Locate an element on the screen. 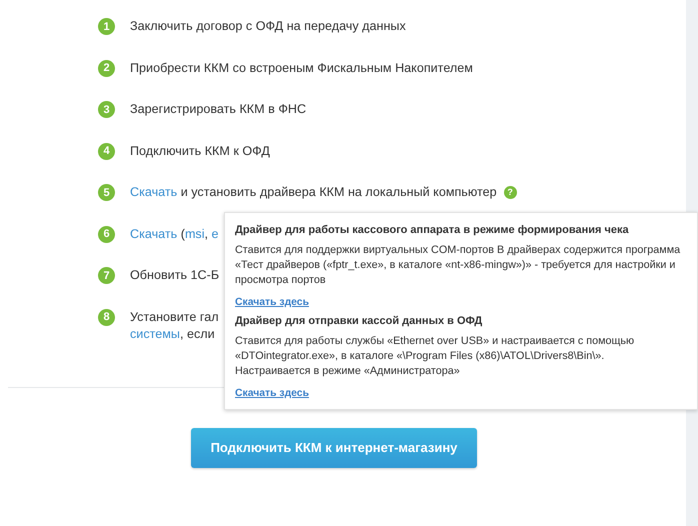 Image resolution: width=698 pixels, height=526 pixels. driver-description: Ставится для работы службы «Ethernet over USB» и настраивается с помощью «DTOintegrator.exe», в каталоге «\Program Files (x86)\ATOL\Drivers8\Bin\». Настраивается в режиме «Администратора» is located at coordinates (435, 356).